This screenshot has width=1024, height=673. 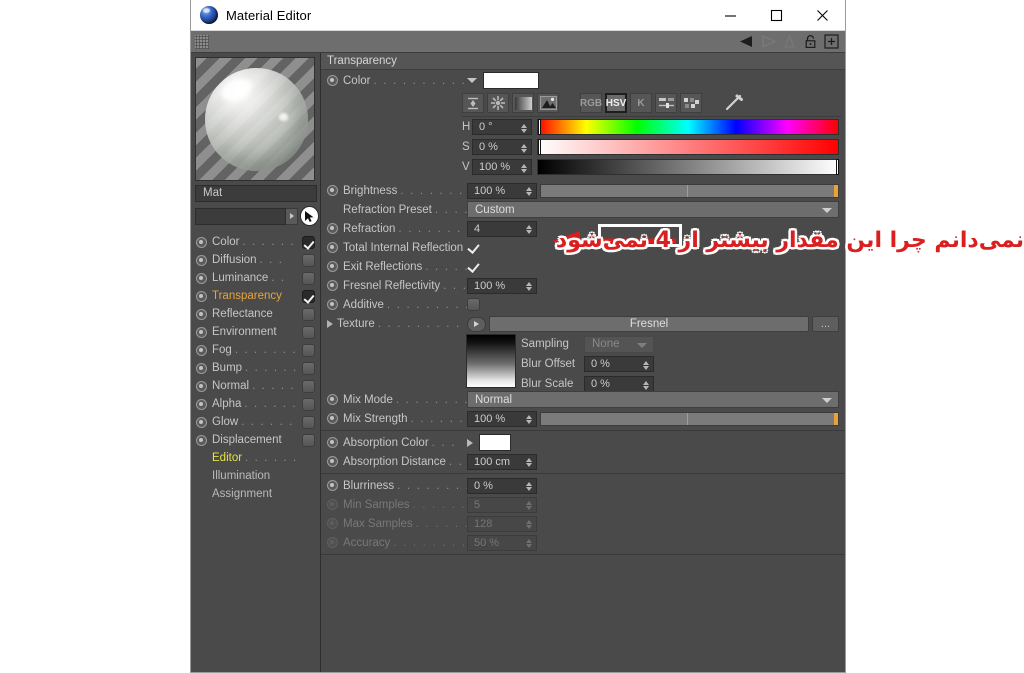 What do you see at coordinates (502, 167) in the screenshot?
I see `v-field: 100 %` at bounding box center [502, 167].